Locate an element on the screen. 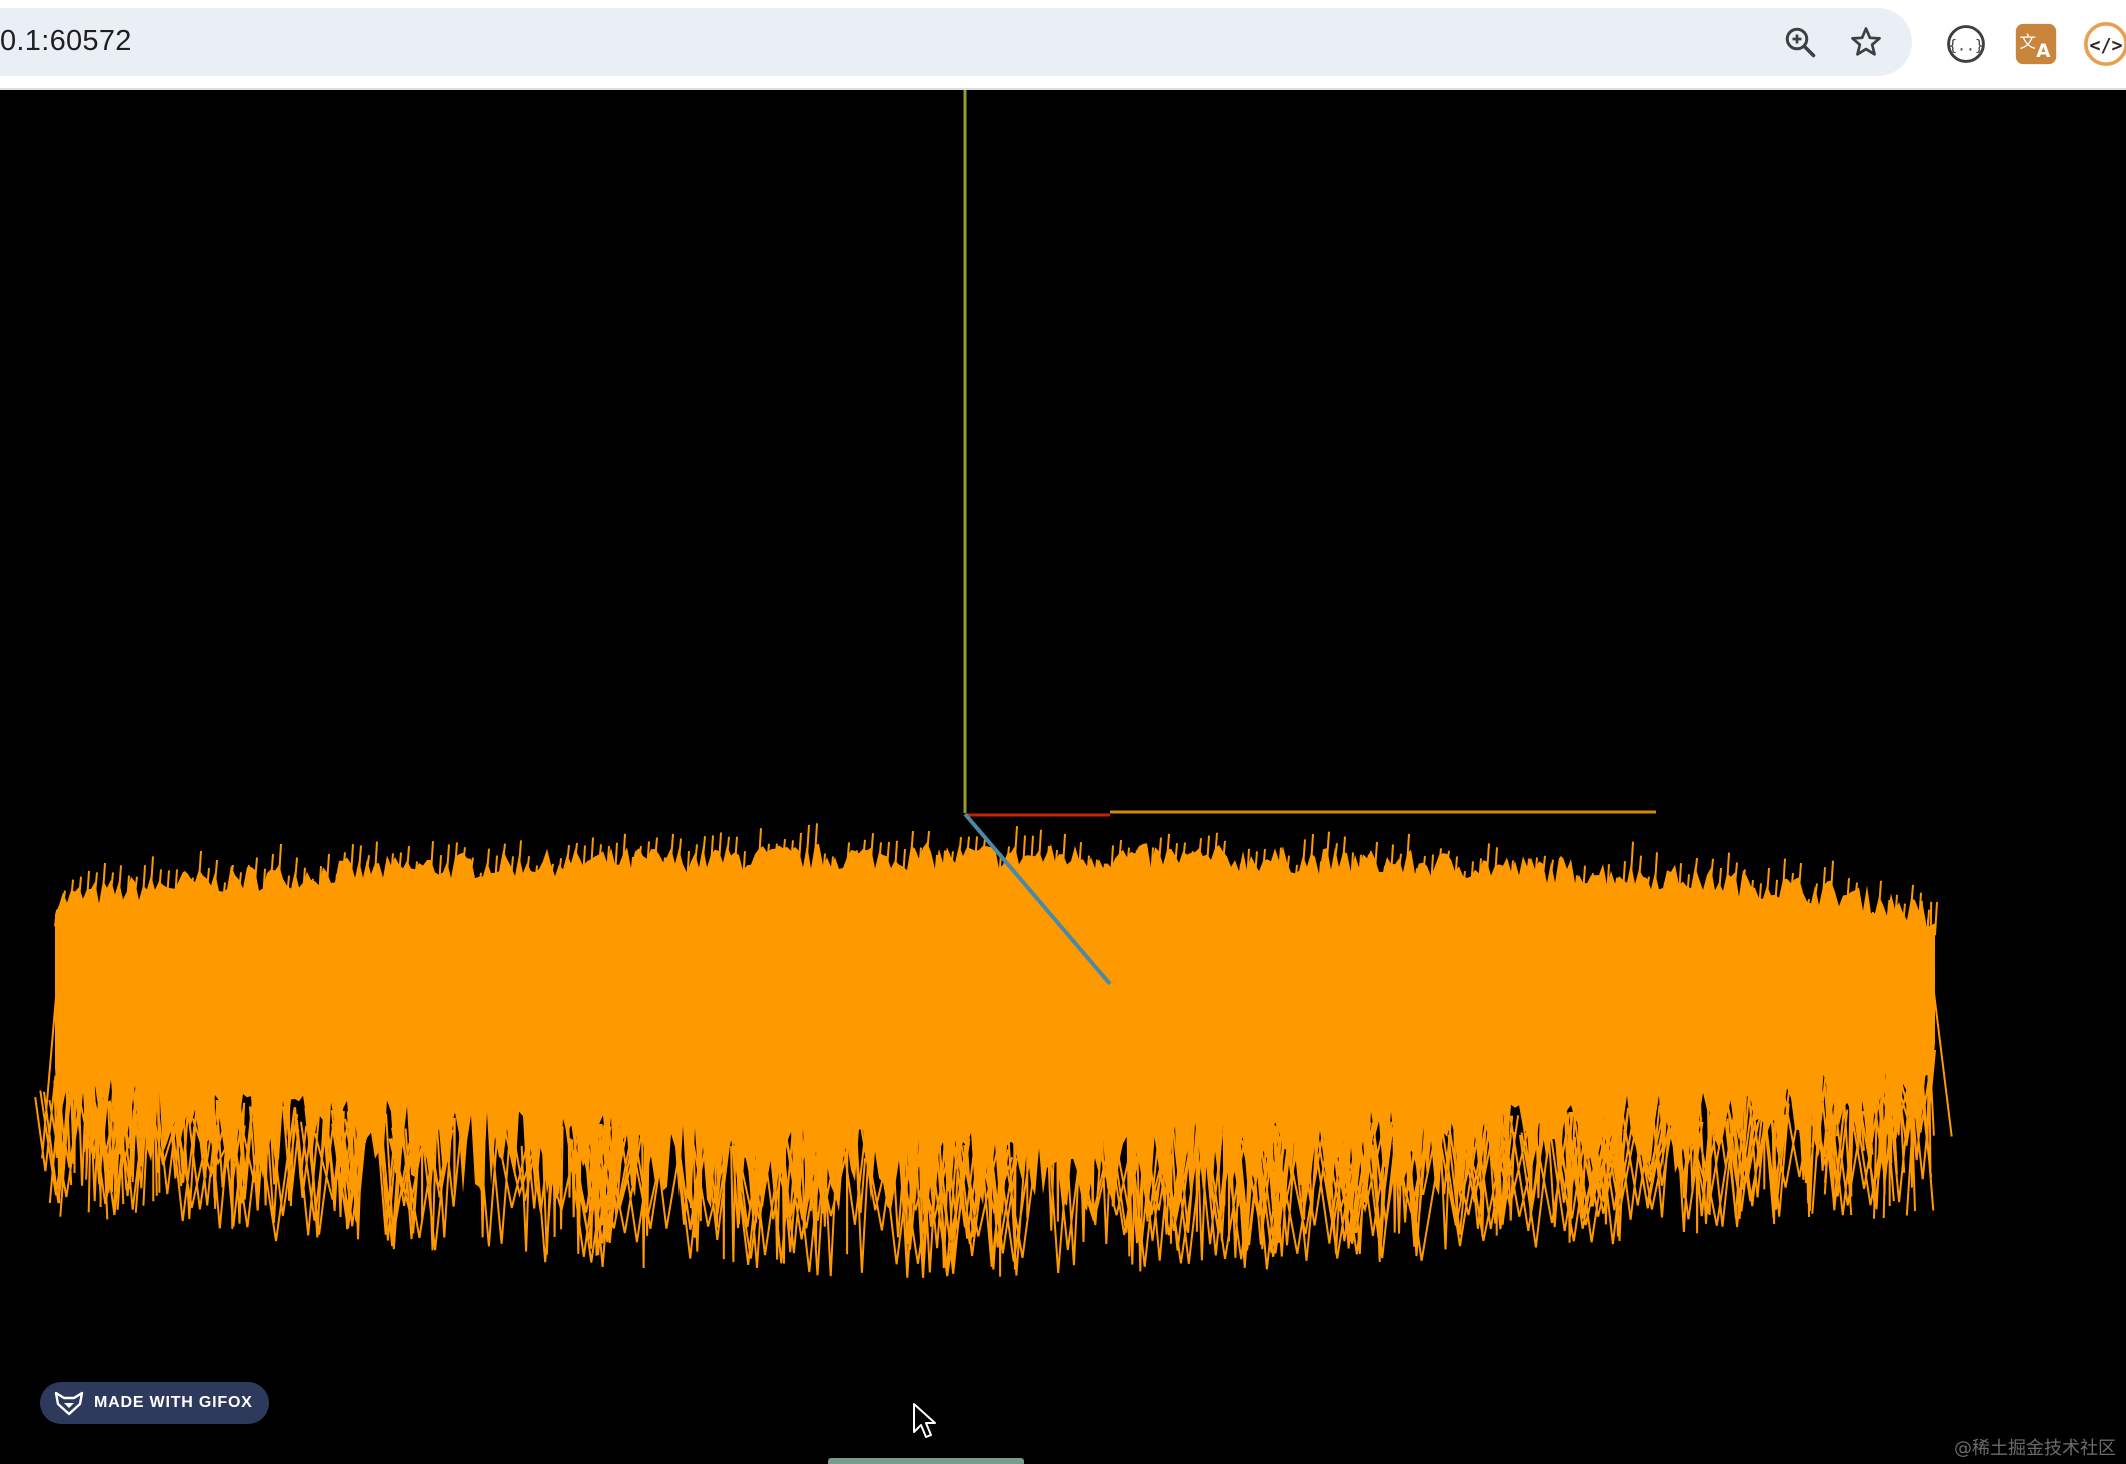 This screenshot has height=1464, width=2126. json-viewer-icon: {..} is located at coordinates (1966, 44).